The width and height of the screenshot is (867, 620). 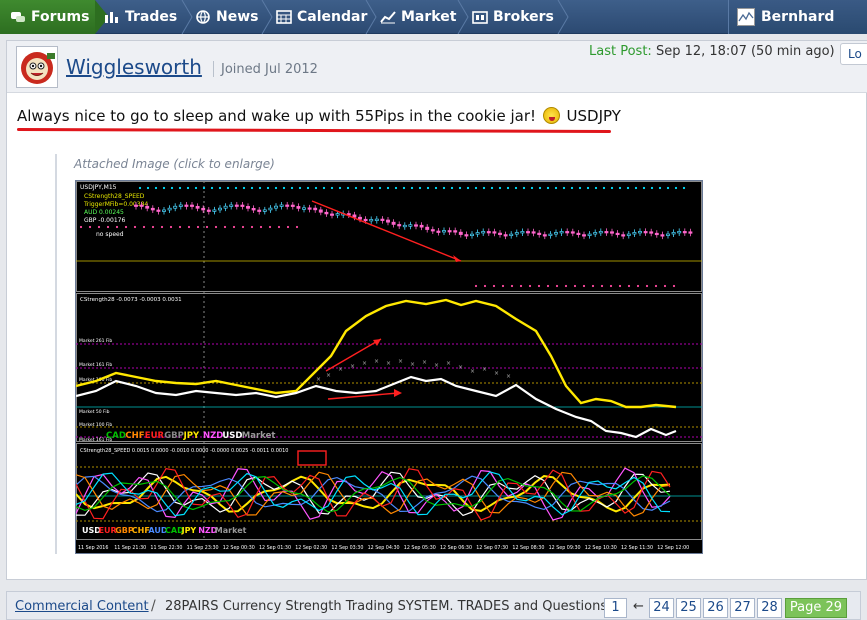 What do you see at coordinates (82, 606) in the screenshot?
I see `breadcrumb-link-commercial: Commercial Content` at bounding box center [82, 606].